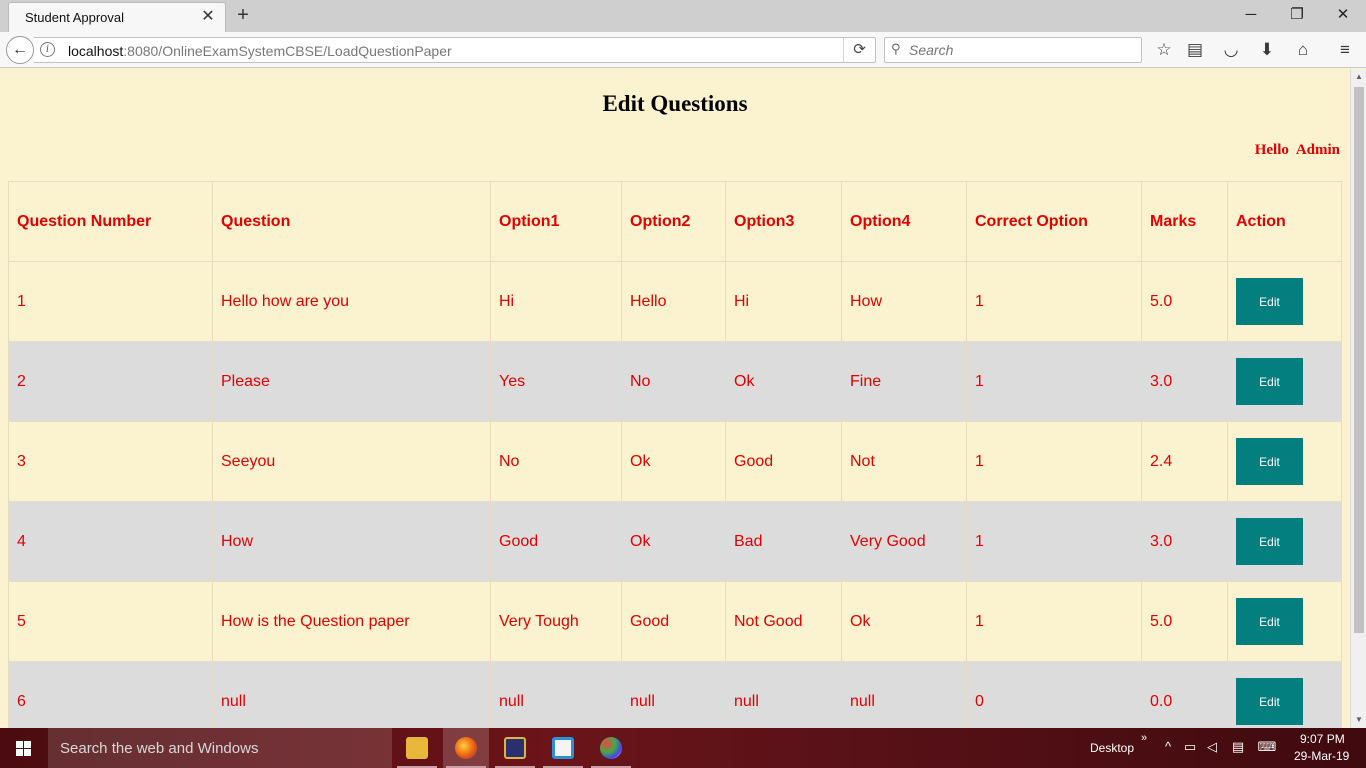  What do you see at coordinates (1231, 50) in the screenshot?
I see `pocket-icon: ◡` at bounding box center [1231, 50].